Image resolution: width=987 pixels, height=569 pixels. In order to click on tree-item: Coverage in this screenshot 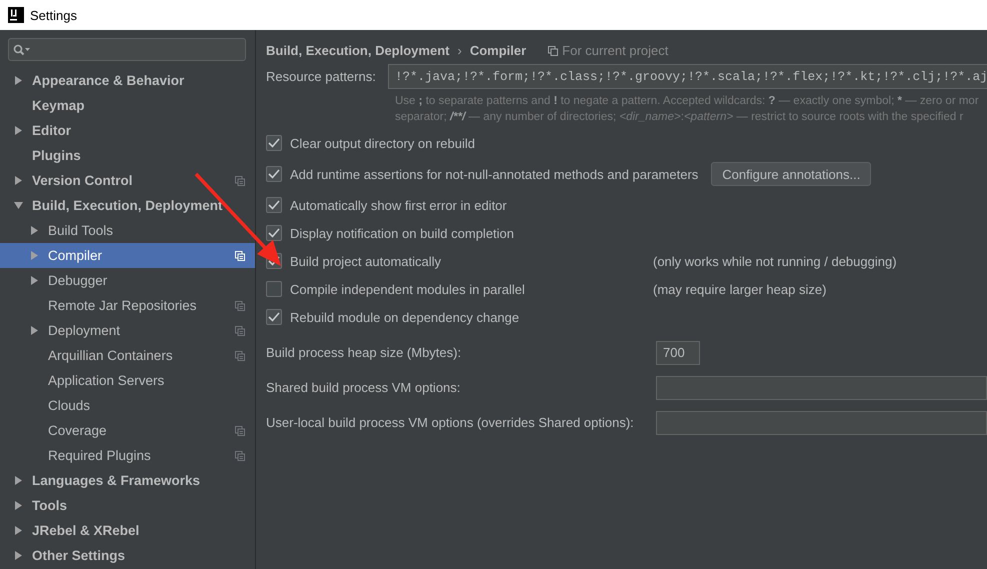, I will do `click(127, 430)`.